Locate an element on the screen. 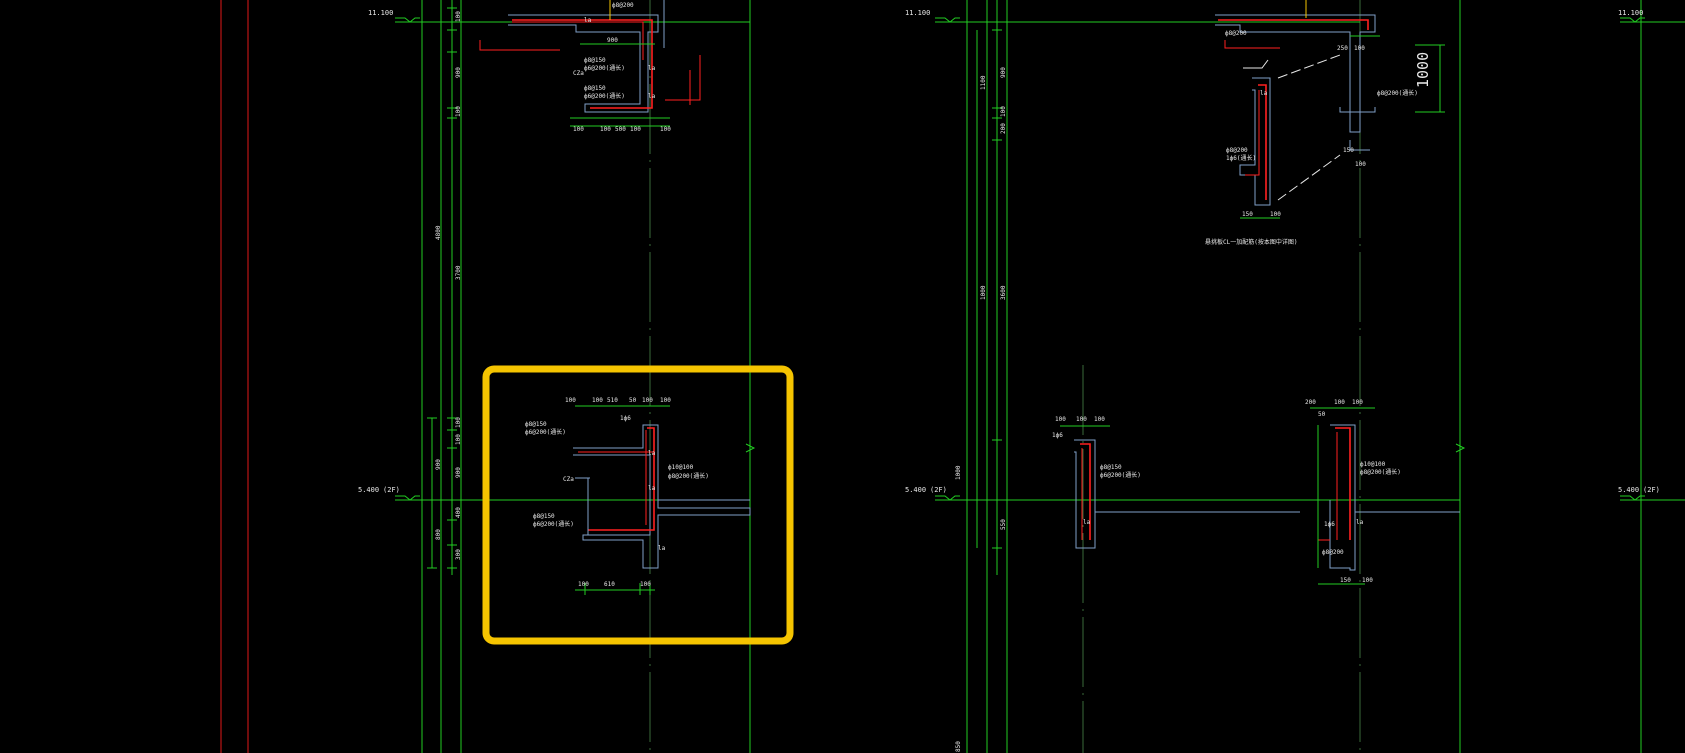 This screenshot has width=1685, height=753. level-mid-right: 5.400 is located at coordinates (1628, 490).